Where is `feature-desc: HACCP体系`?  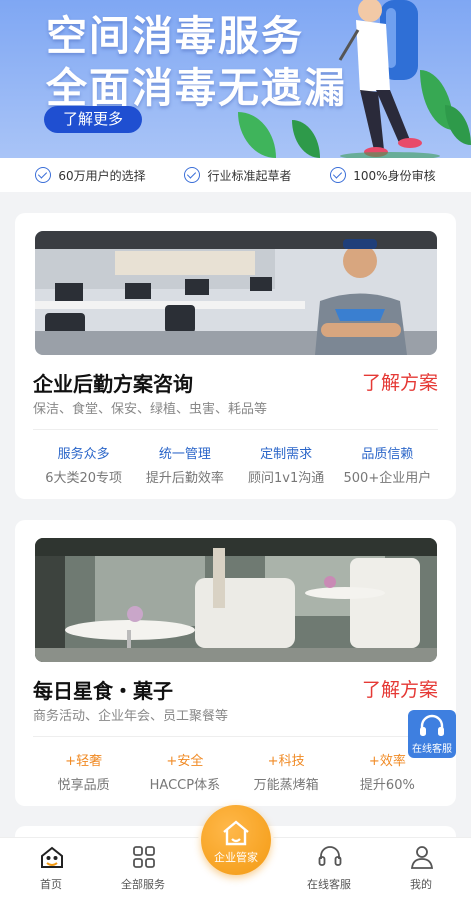
feature-desc: HACCP体系 is located at coordinates (185, 785).